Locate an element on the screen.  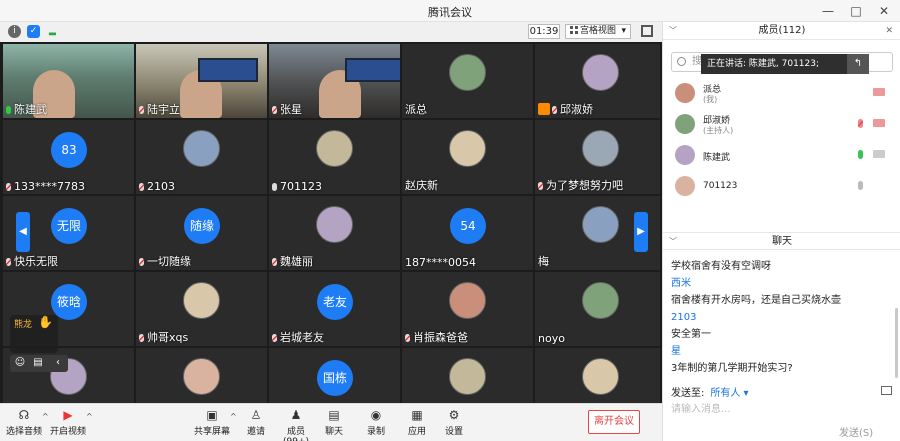
participant-tile: 随缘 一切随缘 is located at coordinates (201, 233).